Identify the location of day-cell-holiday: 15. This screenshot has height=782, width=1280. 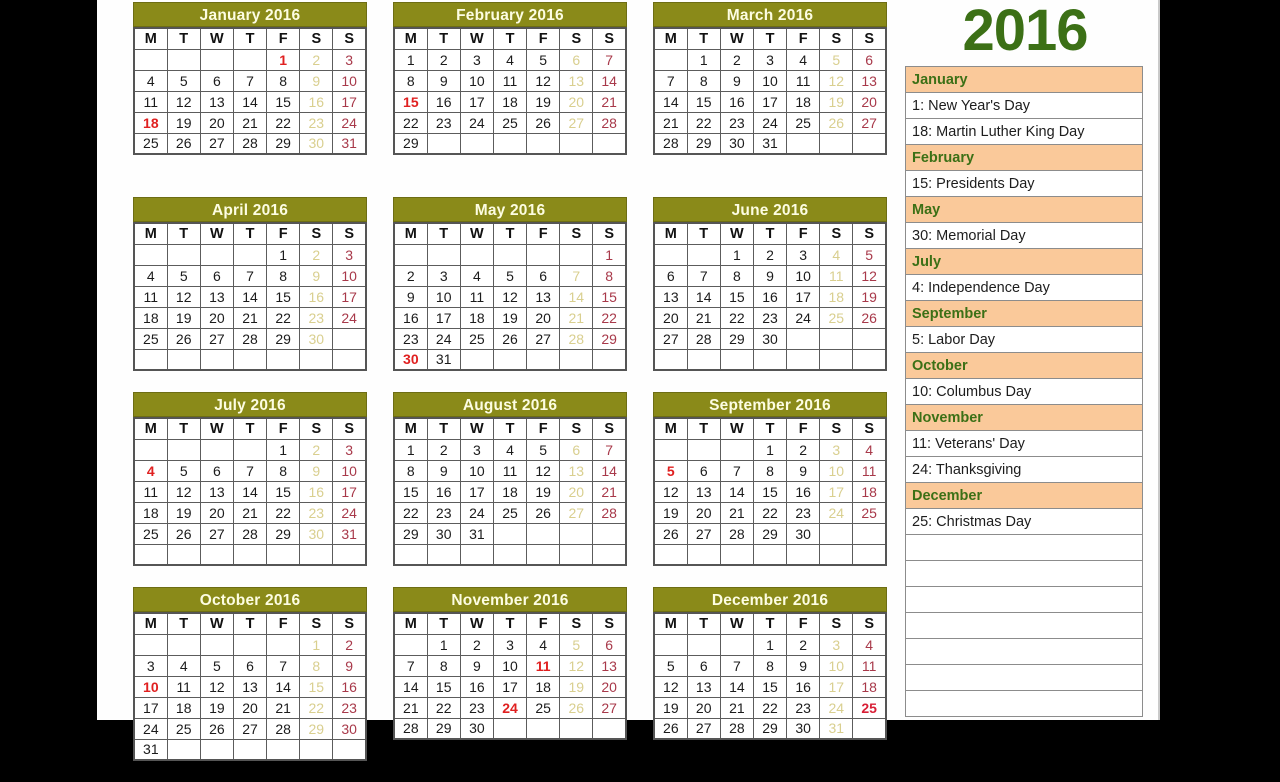
(410, 101).